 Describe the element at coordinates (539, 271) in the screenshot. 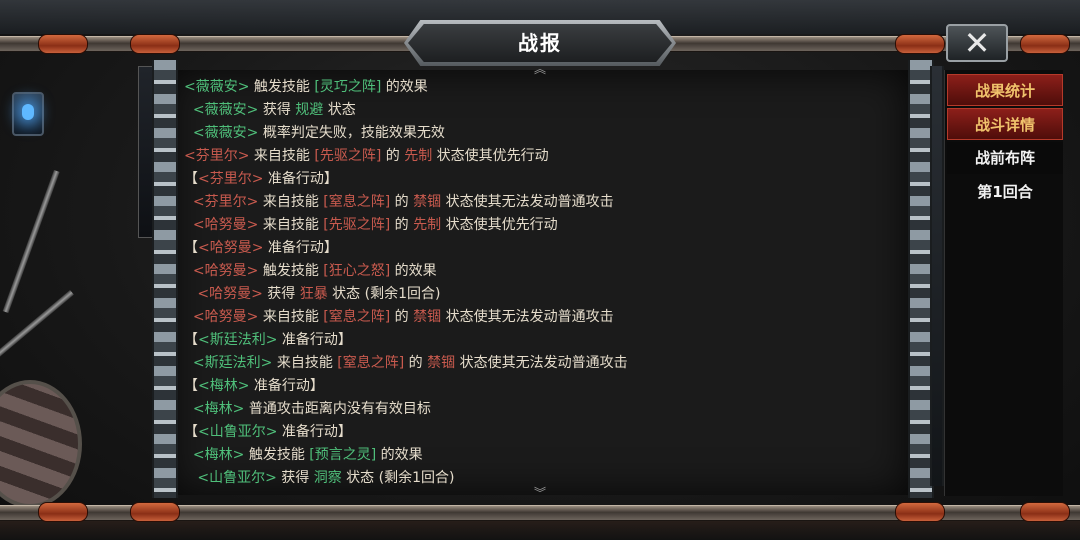

I see `log-line: <哈努曼> 触发技能 [狂心之怒] 的效果` at that location.